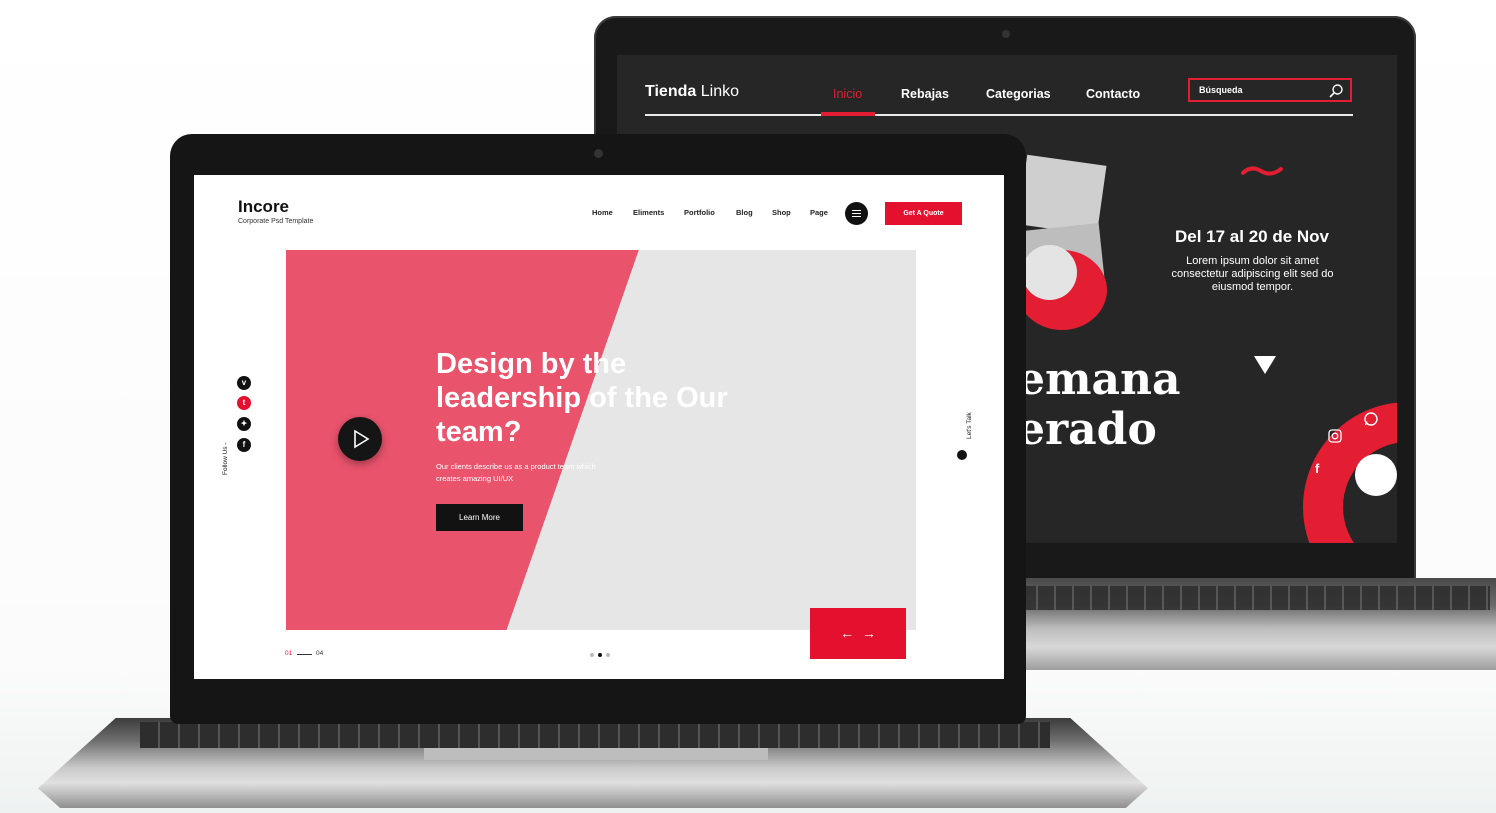  What do you see at coordinates (1113, 94) in the screenshot?
I see `nav-item-contacto: Contacto` at bounding box center [1113, 94].